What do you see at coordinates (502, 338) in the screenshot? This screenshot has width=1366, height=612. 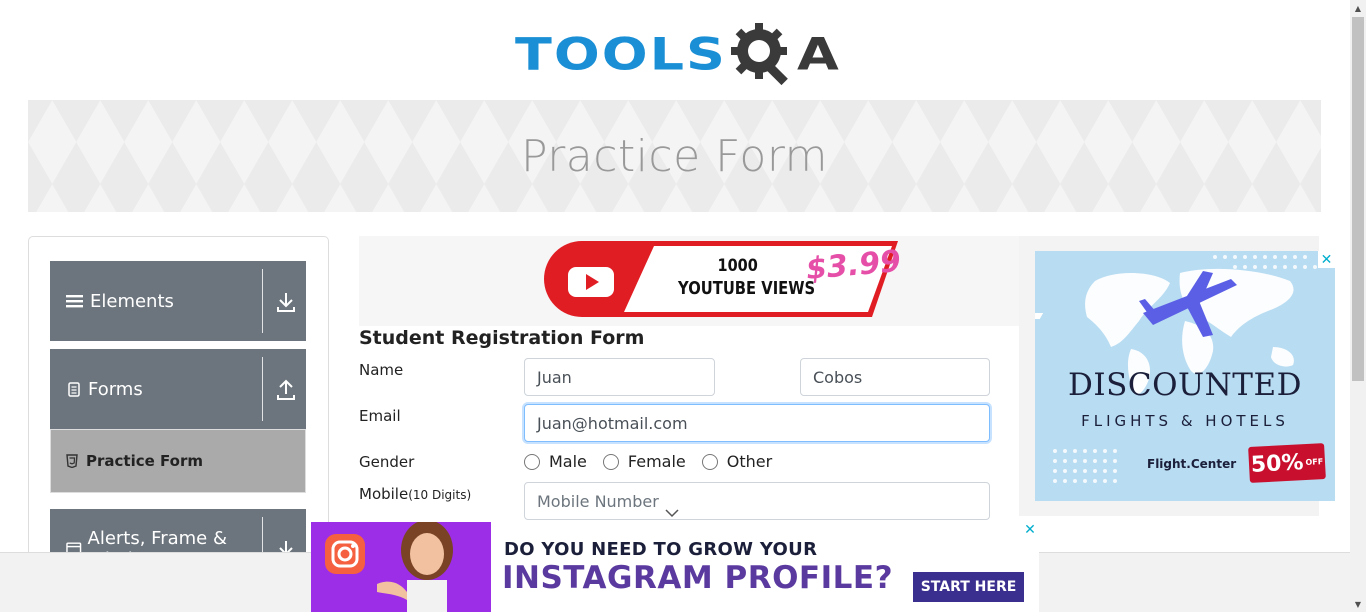 I see `form-title: Student Registration Form` at bounding box center [502, 338].